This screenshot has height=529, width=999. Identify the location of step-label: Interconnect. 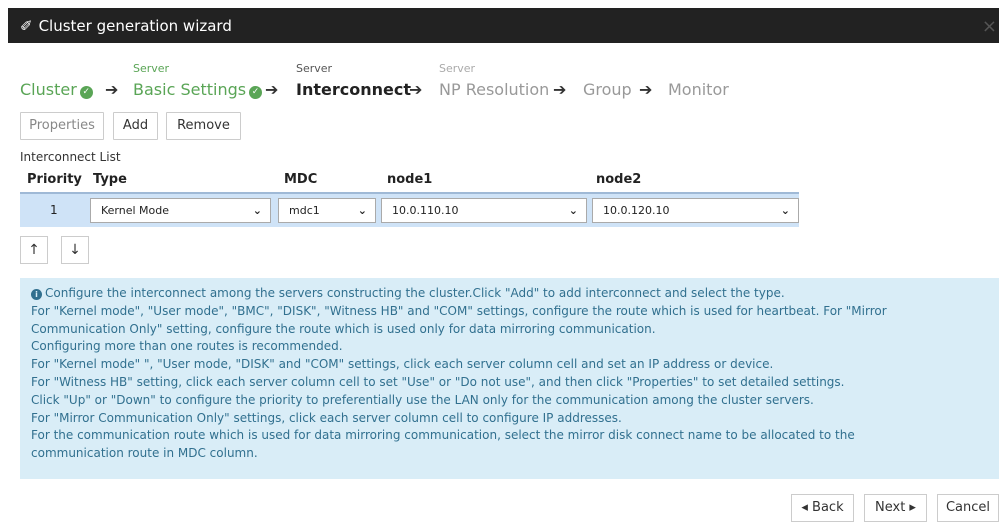
(353, 89).